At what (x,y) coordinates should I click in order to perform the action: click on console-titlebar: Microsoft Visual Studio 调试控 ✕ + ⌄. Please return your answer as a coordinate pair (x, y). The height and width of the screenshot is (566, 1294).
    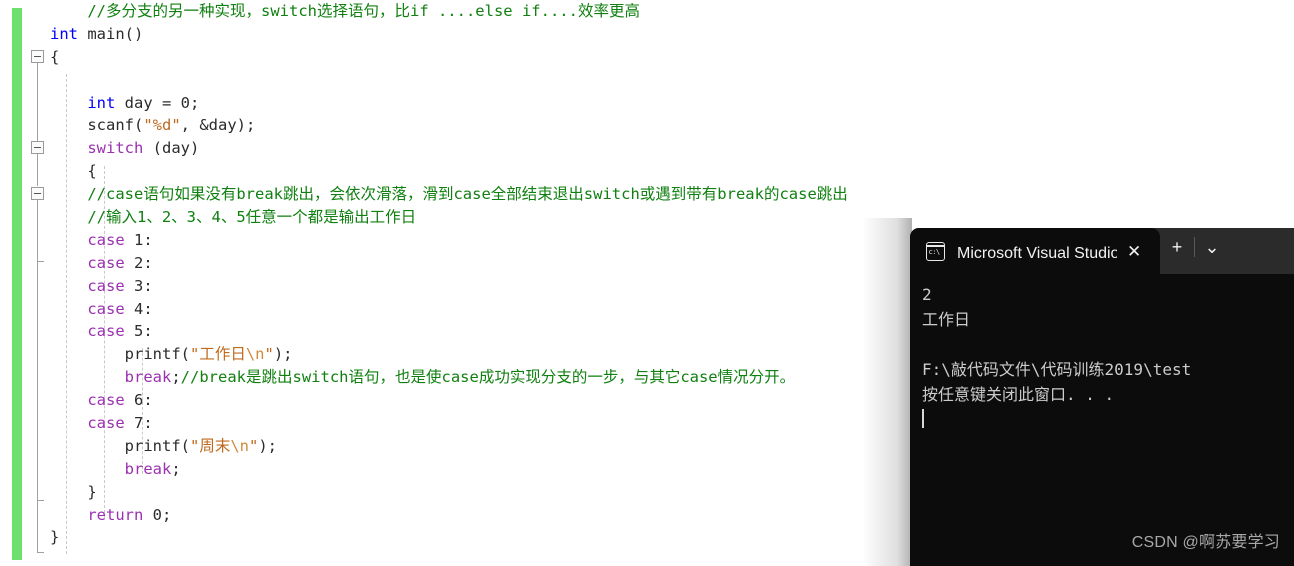
    Looking at the image, I should click on (1102, 251).